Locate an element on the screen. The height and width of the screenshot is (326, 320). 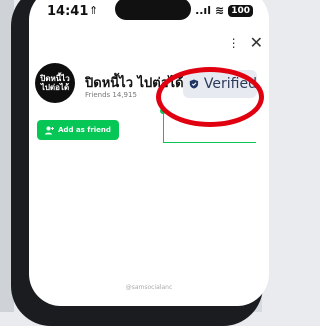
avatar-text: ปิดหนี้ไว ไปต่อได้ is located at coordinates (55, 83).